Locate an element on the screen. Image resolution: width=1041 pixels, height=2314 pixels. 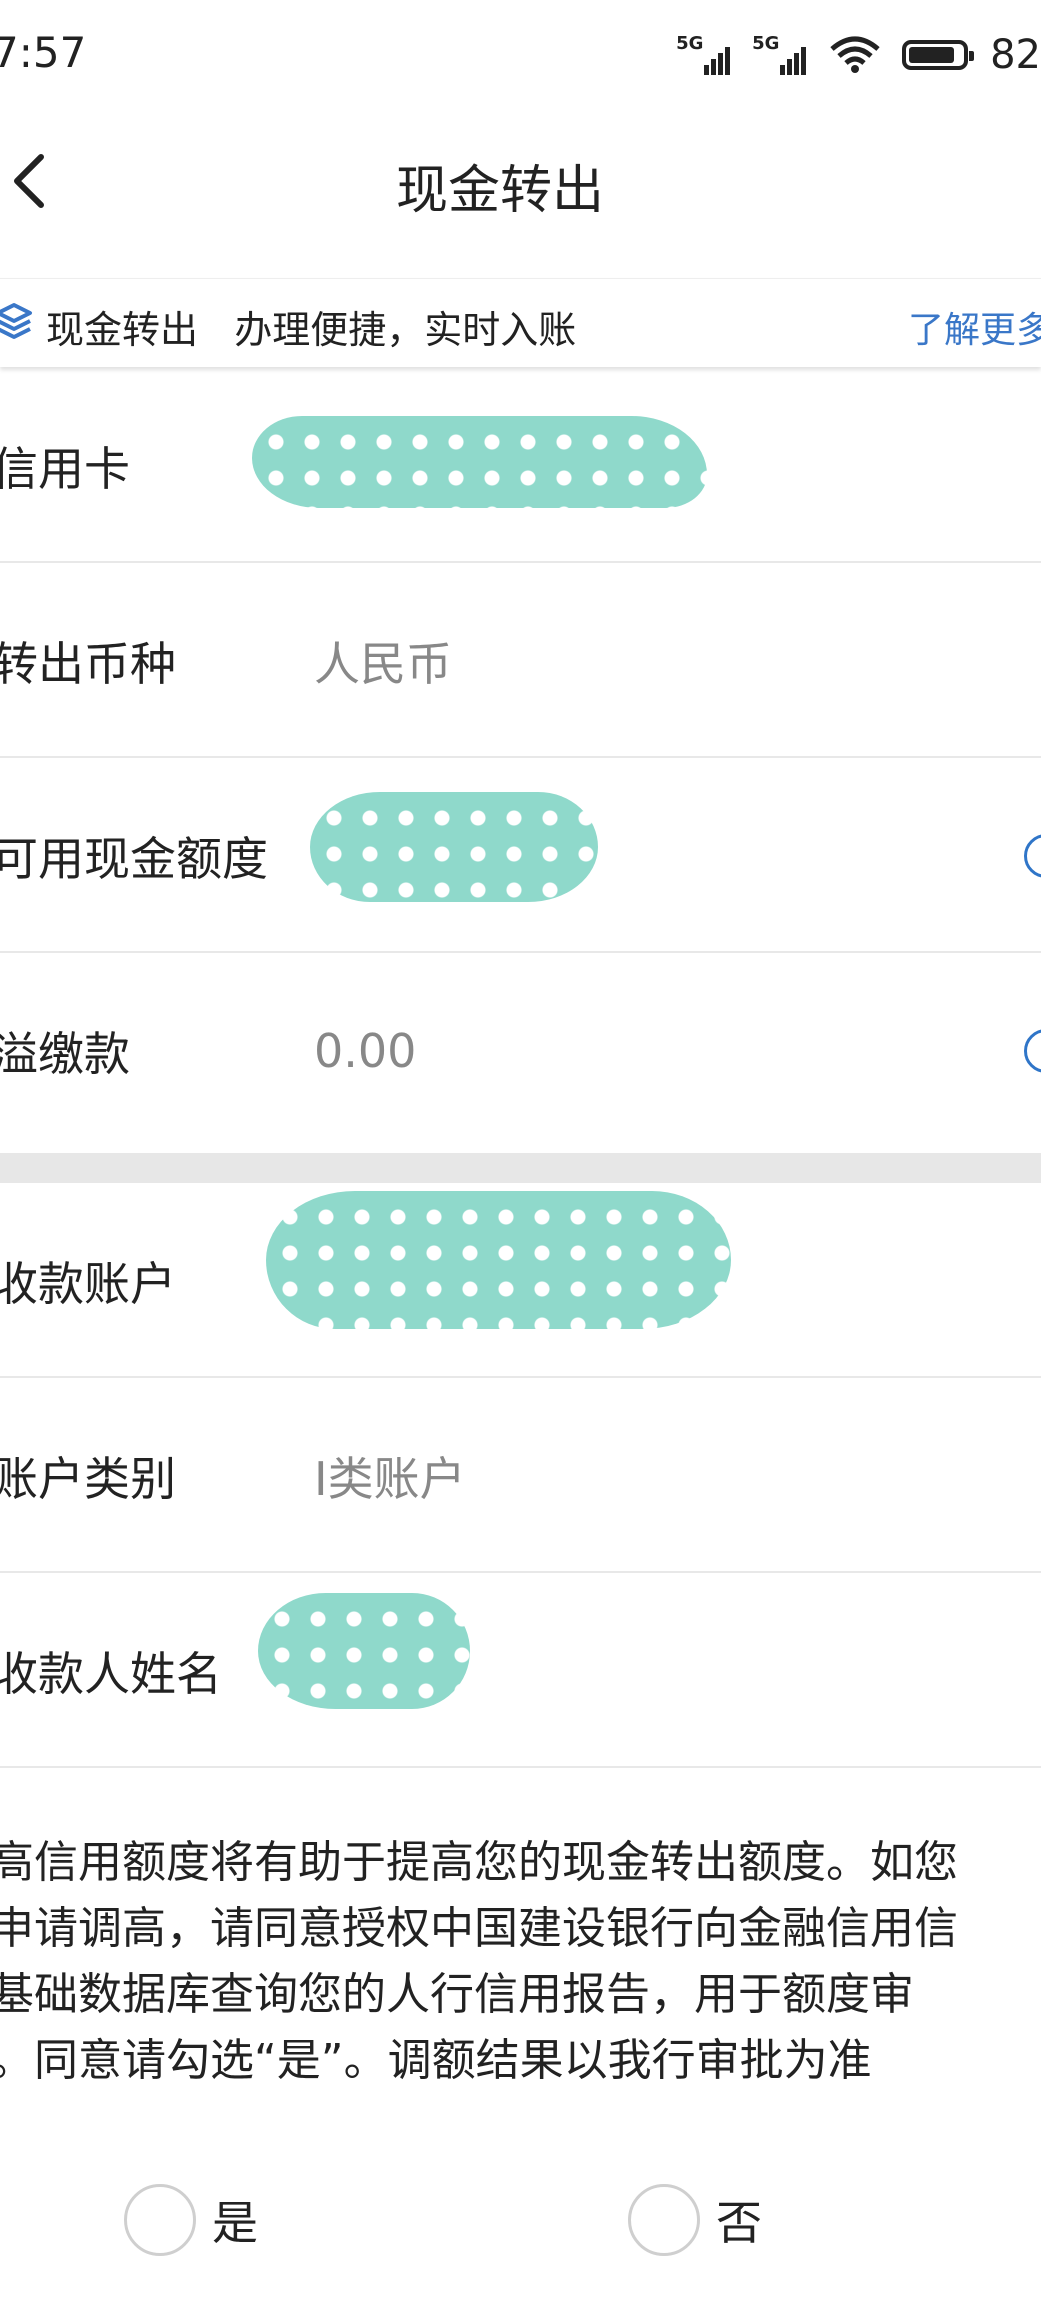
credit-card-row: 信用卡 is located at coordinates (520, 465).